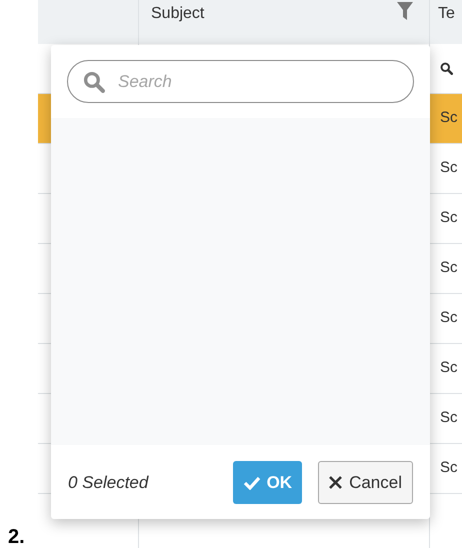 The image size is (462, 548). What do you see at coordinates (177, 14) in the screenshot?
I see `column-header: Subject` at bounding box center [177, 14].